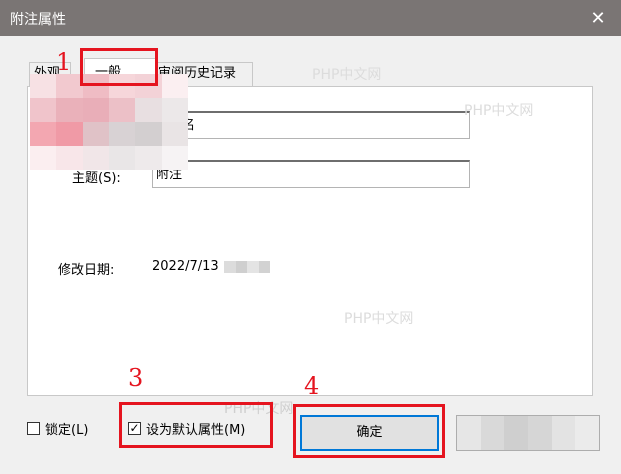 Image resolution: width=621 pixels, height=474 pixels. I want to click on cancel-button, so click(528, 433).